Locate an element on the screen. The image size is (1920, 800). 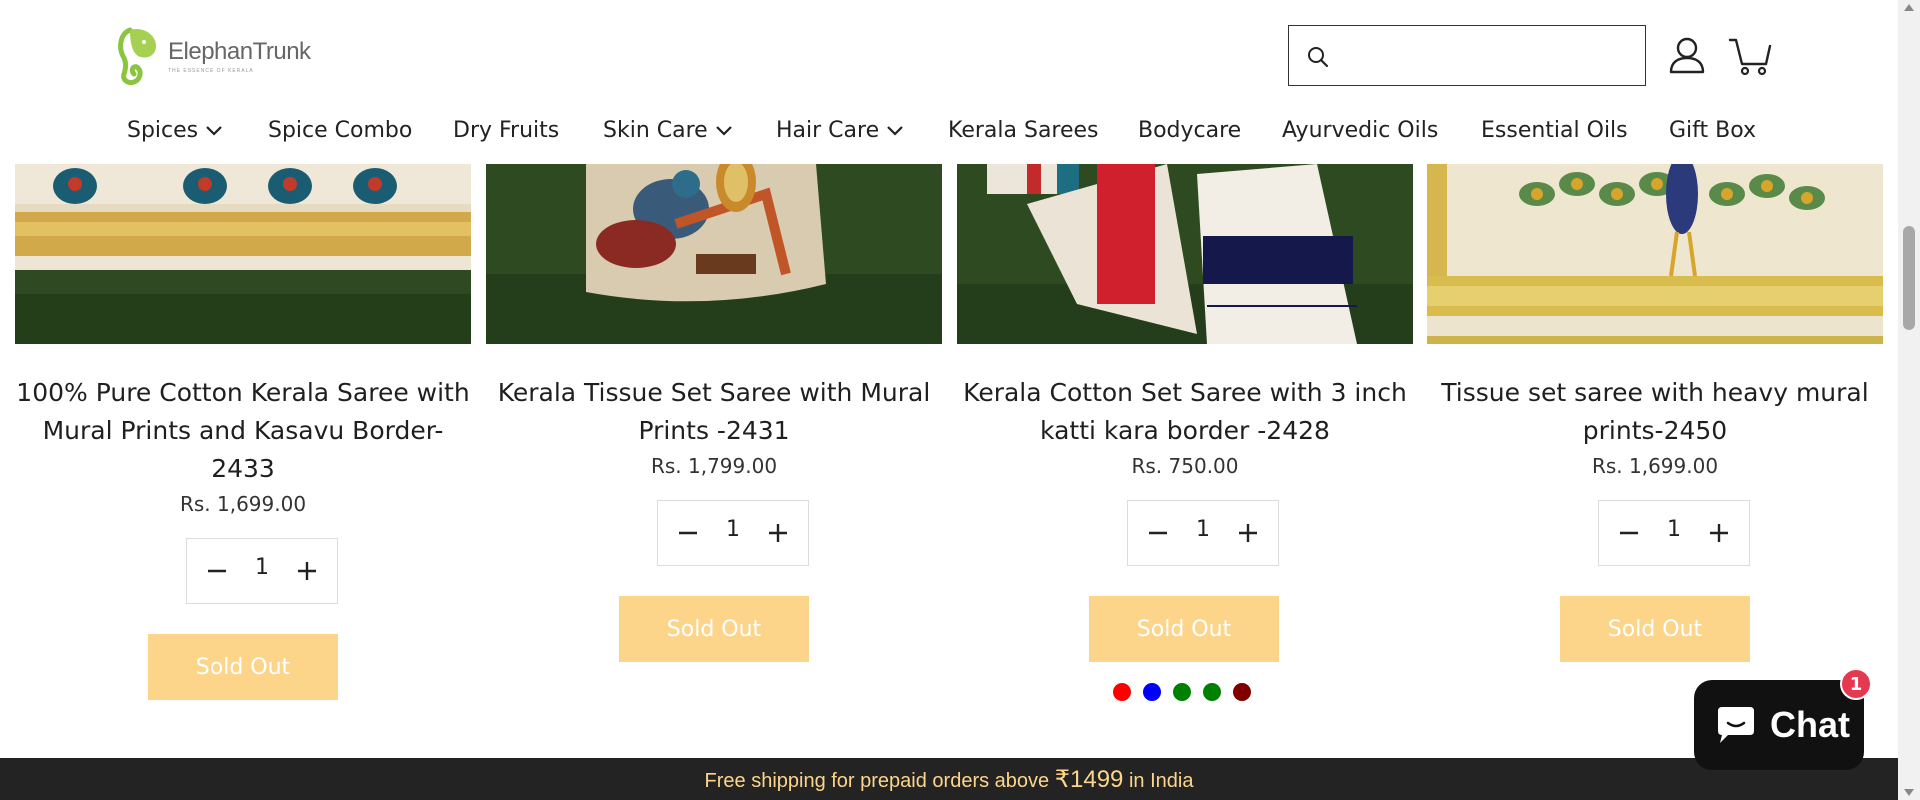
title-line: prints-2450 is located at coordinates (1655, 430).